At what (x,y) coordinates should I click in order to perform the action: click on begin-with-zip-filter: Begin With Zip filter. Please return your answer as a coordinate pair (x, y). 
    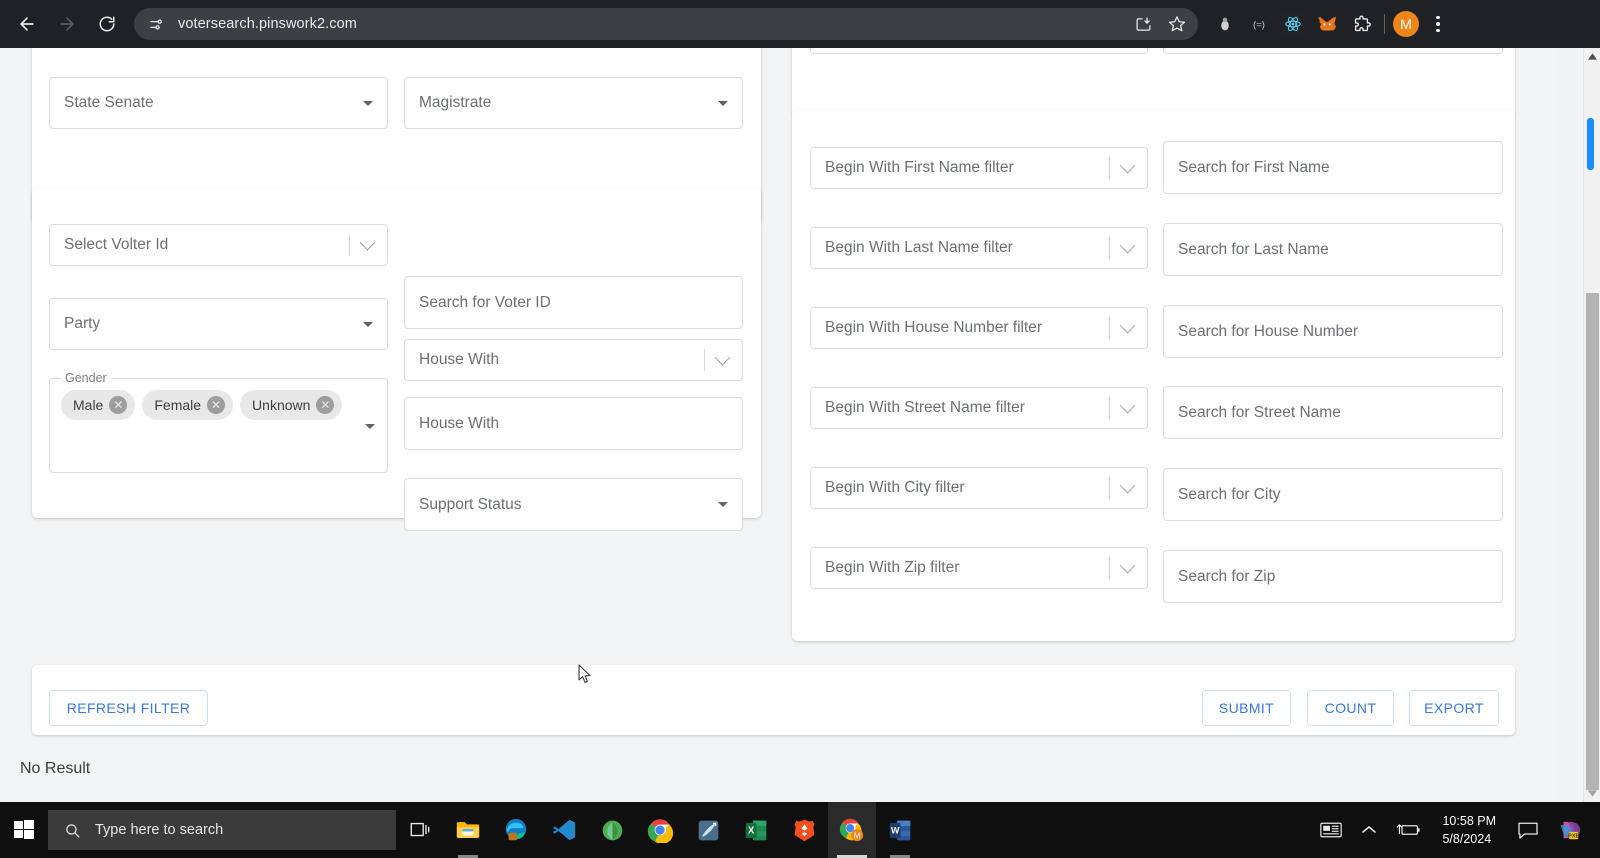
    Looking at the image, I should click on (979, 568).